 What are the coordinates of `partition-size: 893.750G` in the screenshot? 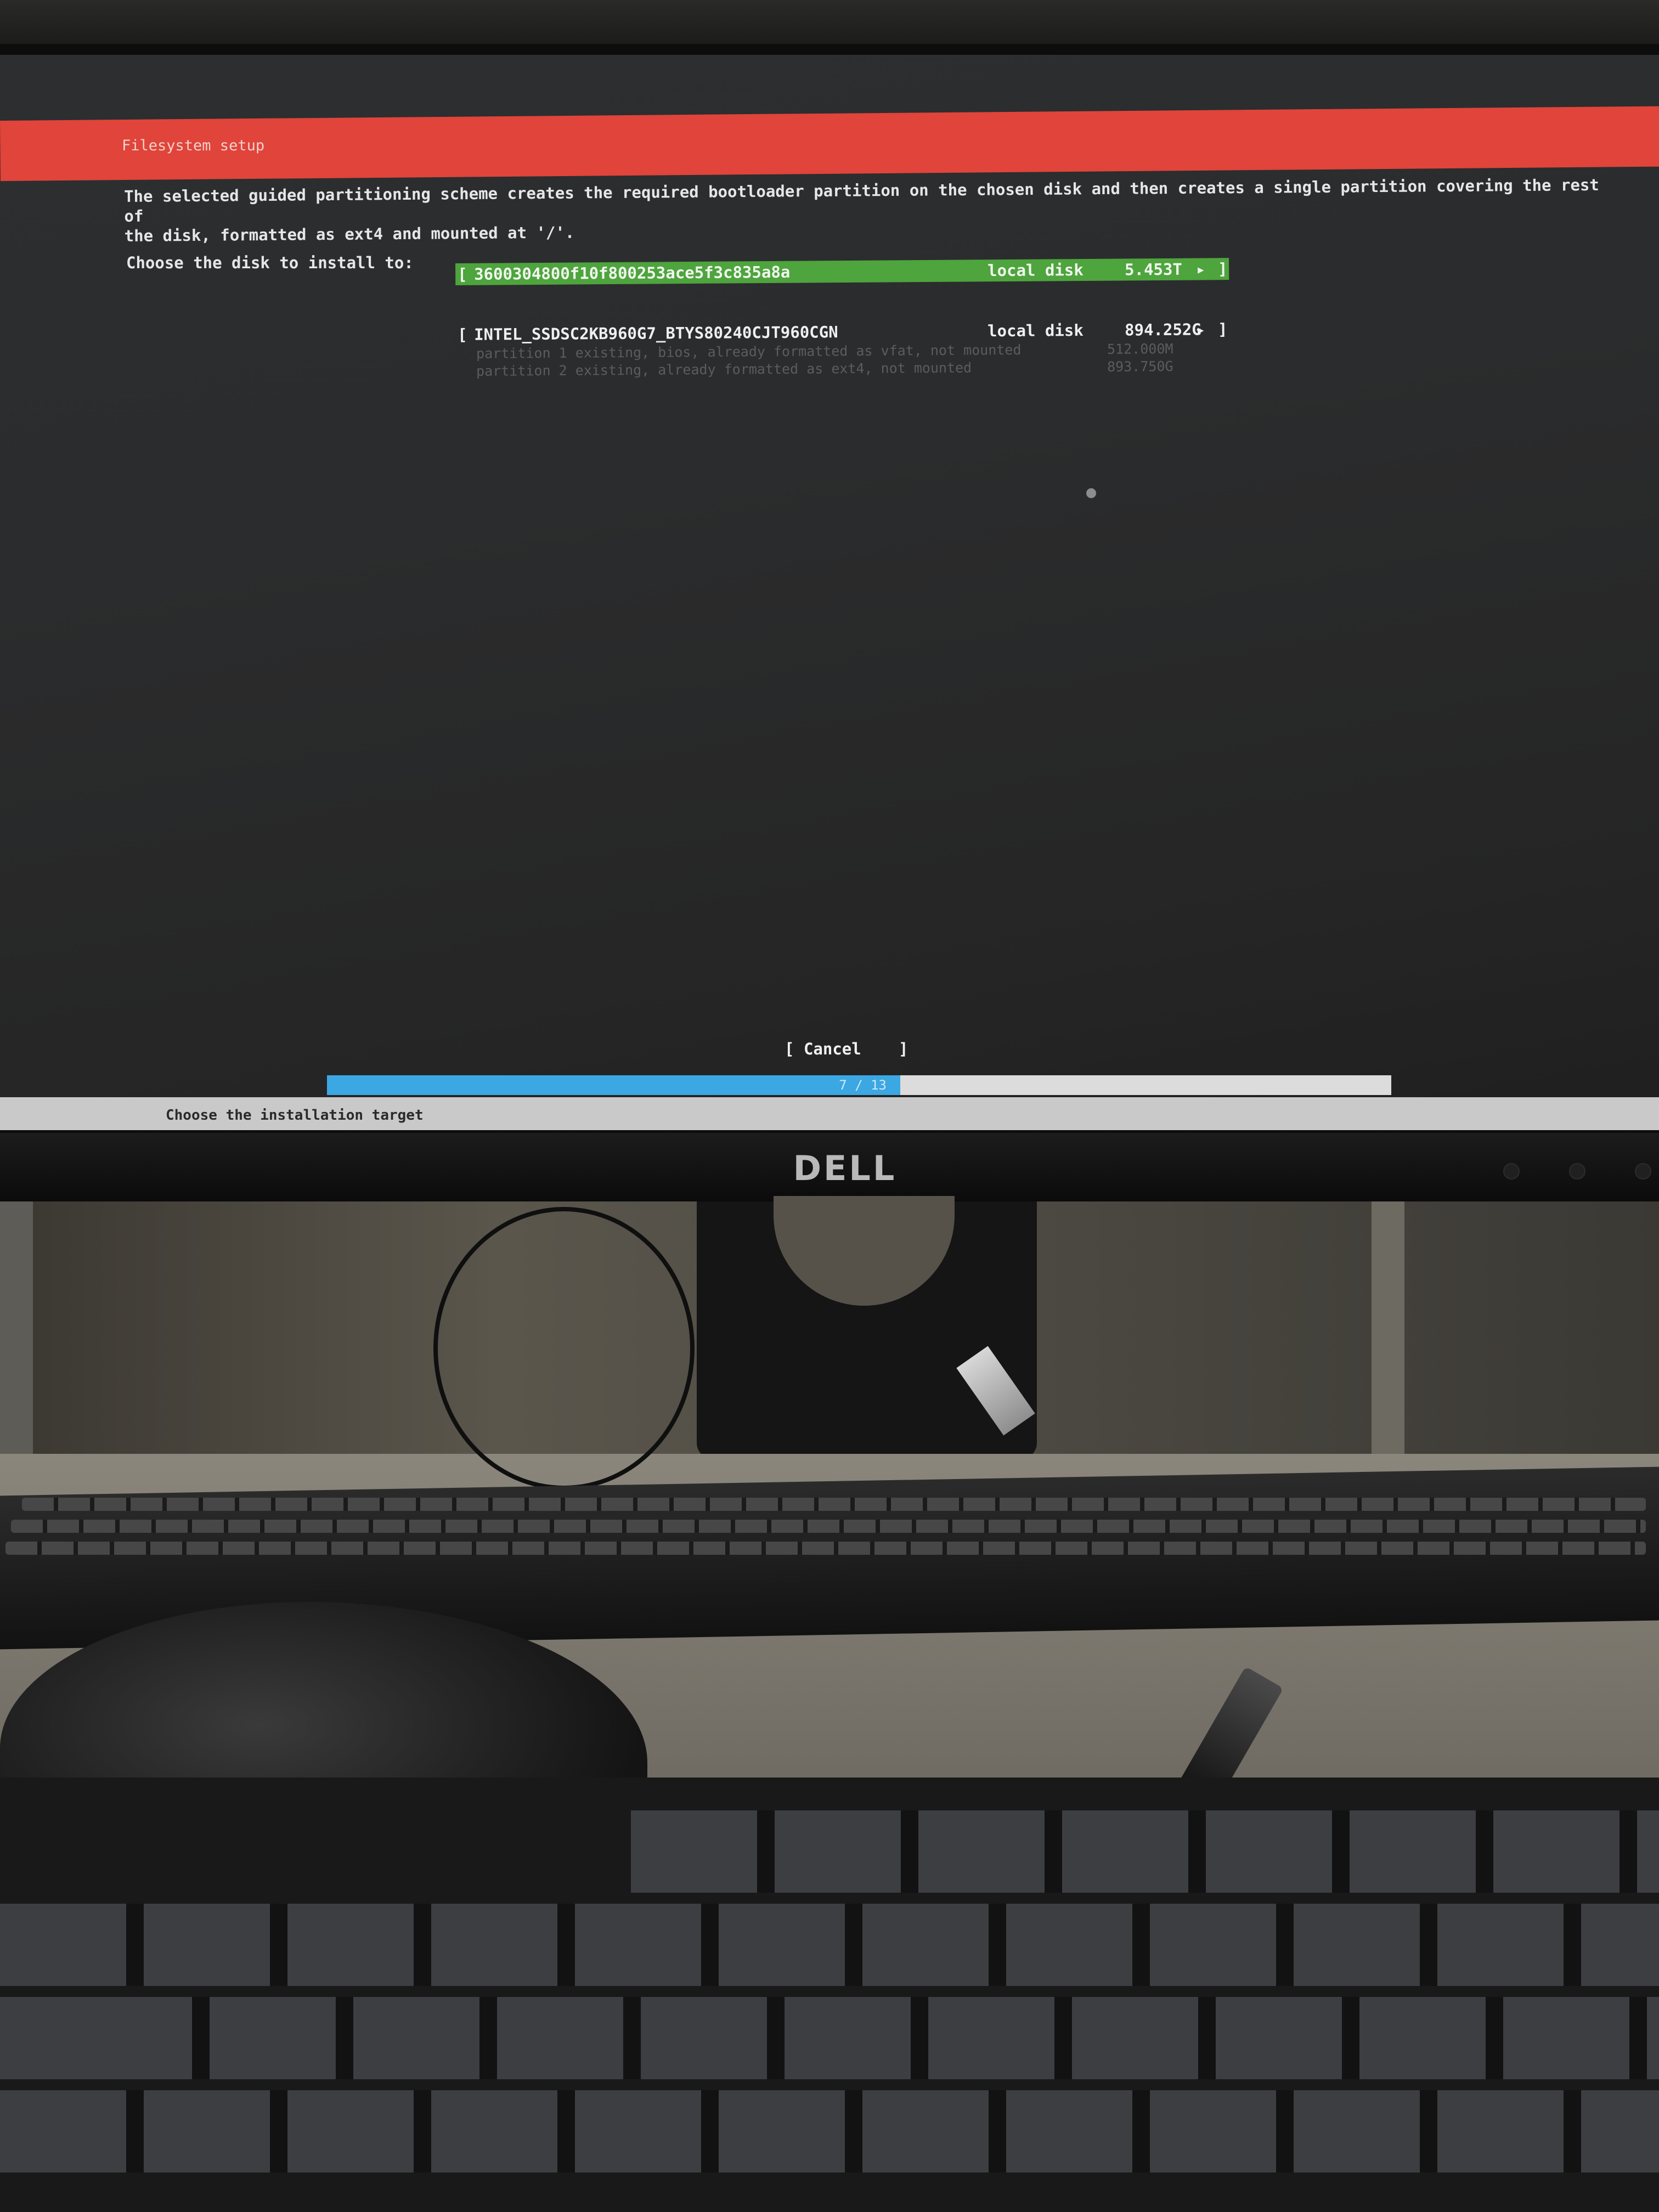 It's located at (1140, 367).